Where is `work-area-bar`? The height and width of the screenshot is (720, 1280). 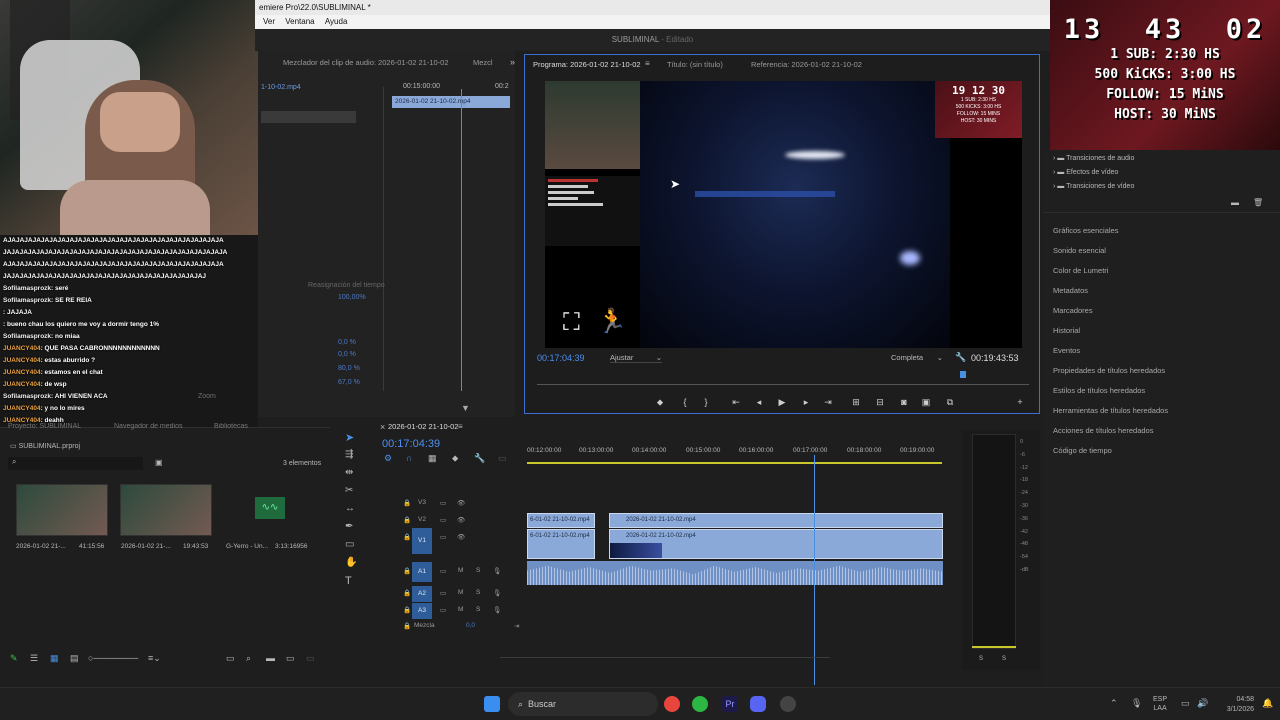
work-area-bar is located at coordinates (734, 463).